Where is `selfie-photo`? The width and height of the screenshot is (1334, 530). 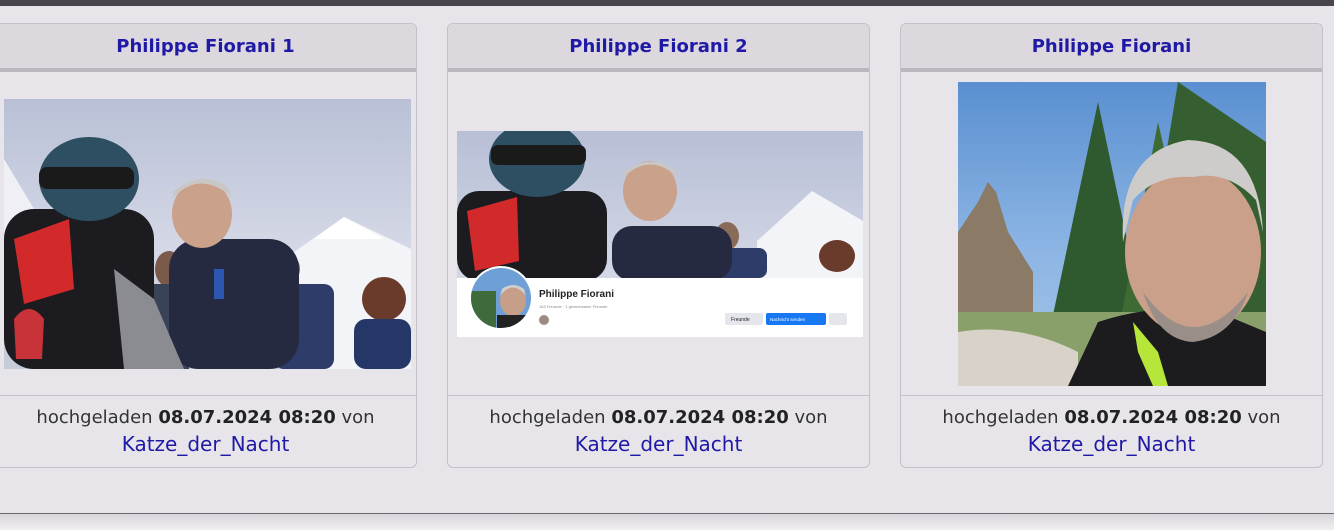 selfie-photo is located at coordinates (1112, 234).